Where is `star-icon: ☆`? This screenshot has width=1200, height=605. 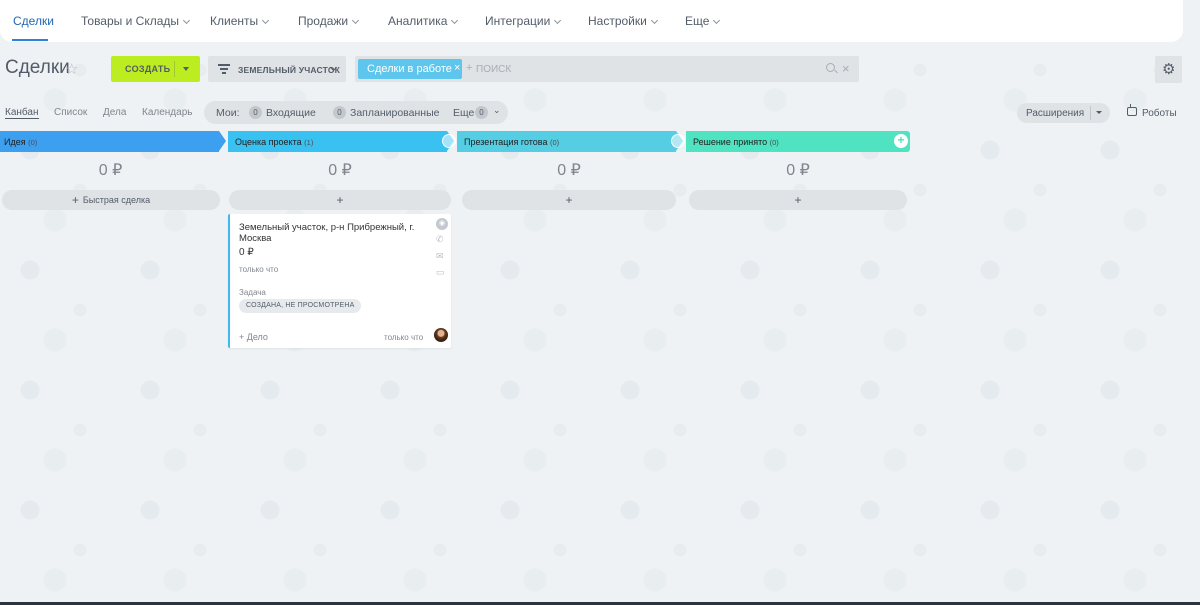 star-icon: ☆ is located at coordinates (71, 69).